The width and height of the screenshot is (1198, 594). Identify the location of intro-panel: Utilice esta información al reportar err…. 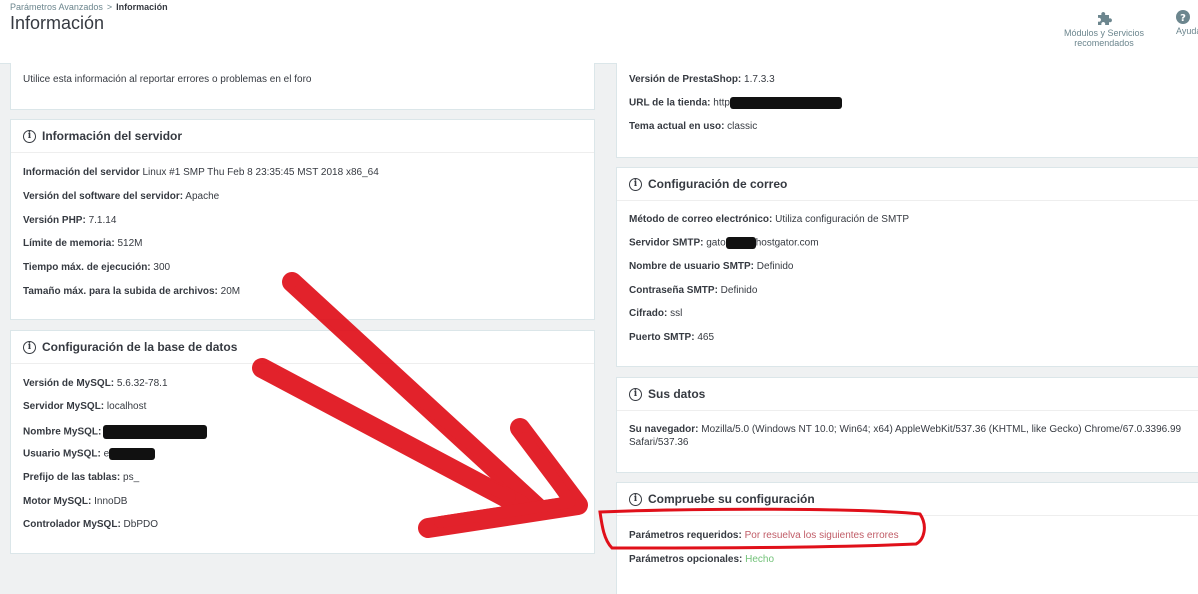
(302, 86).